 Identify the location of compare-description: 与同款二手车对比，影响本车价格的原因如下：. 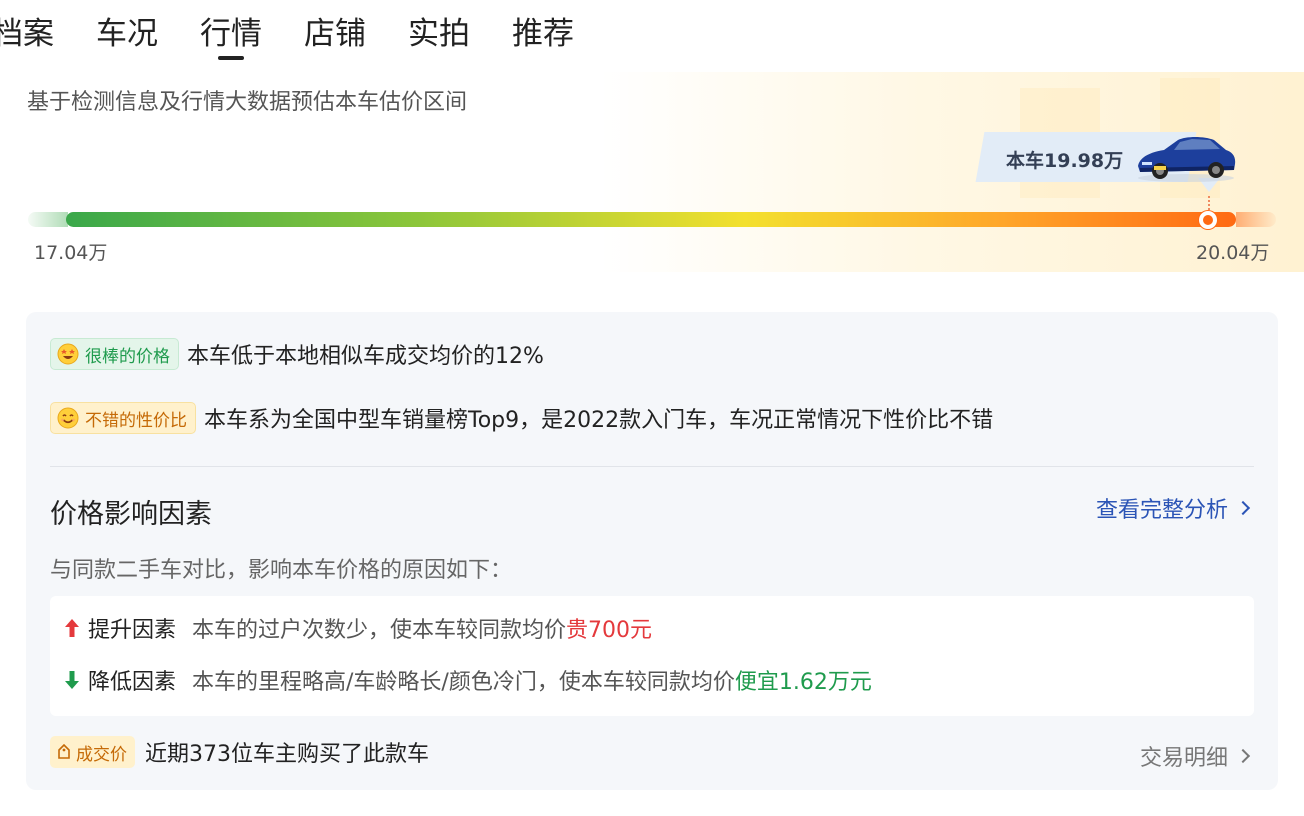
(281, 570).